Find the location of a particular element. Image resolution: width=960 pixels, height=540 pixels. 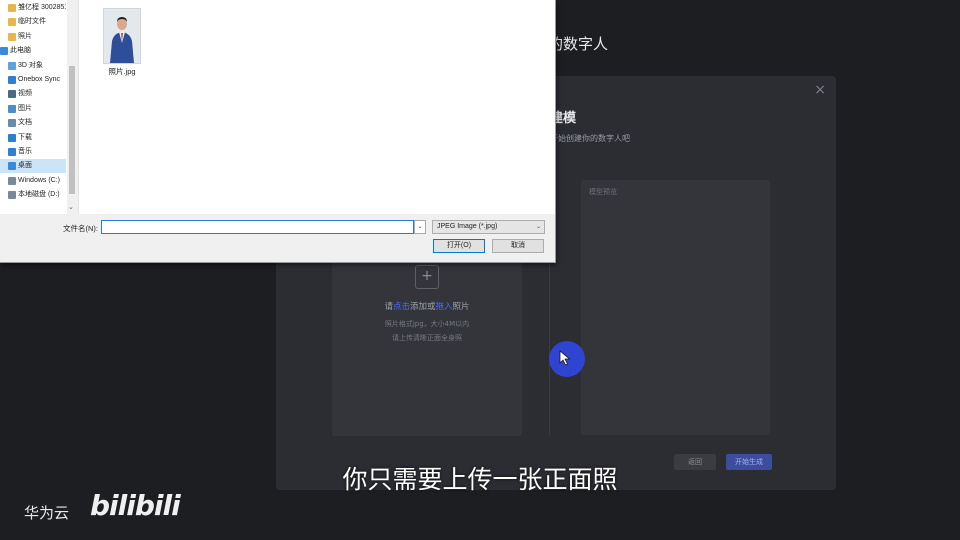

portrait-thumbnail-icon is located at coordinates (122, 36).